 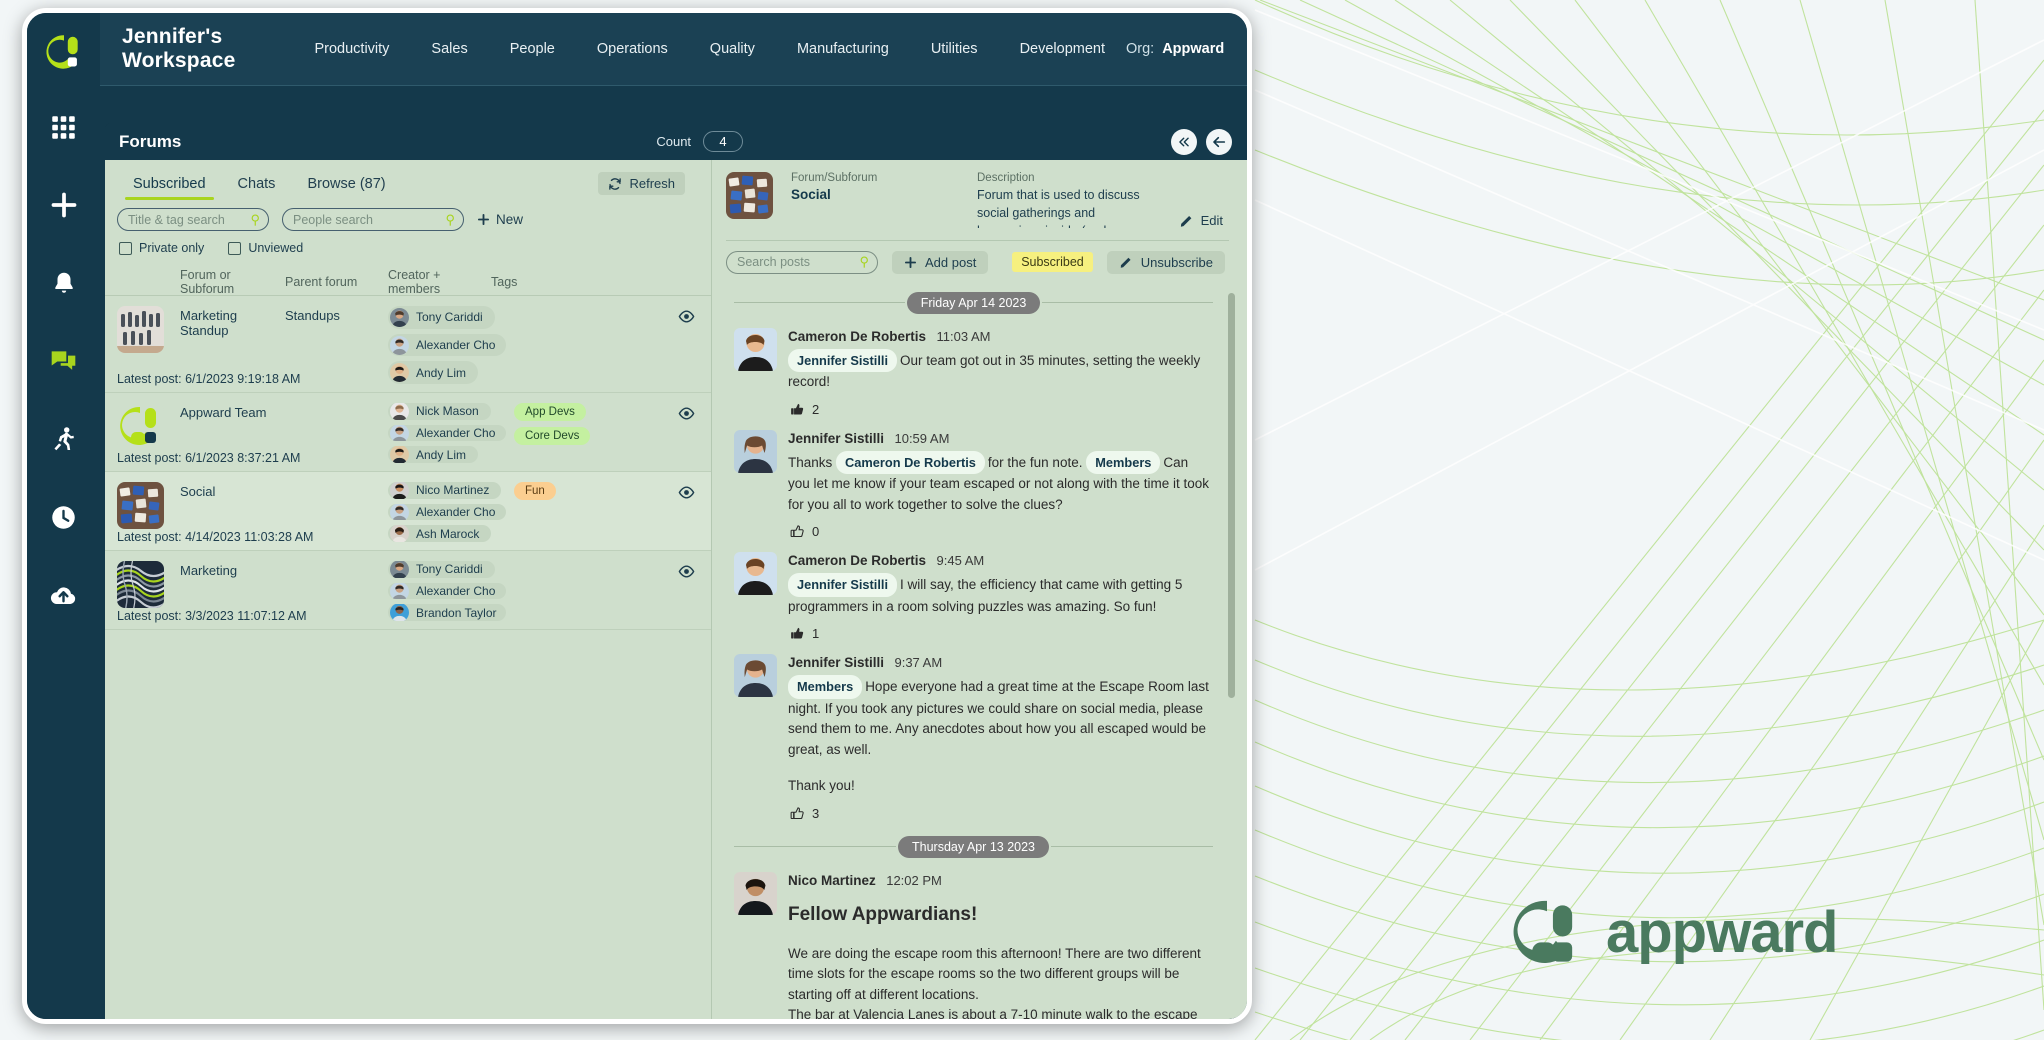 I want to click on sidebar-item-activity, so click(x=64, y=439).